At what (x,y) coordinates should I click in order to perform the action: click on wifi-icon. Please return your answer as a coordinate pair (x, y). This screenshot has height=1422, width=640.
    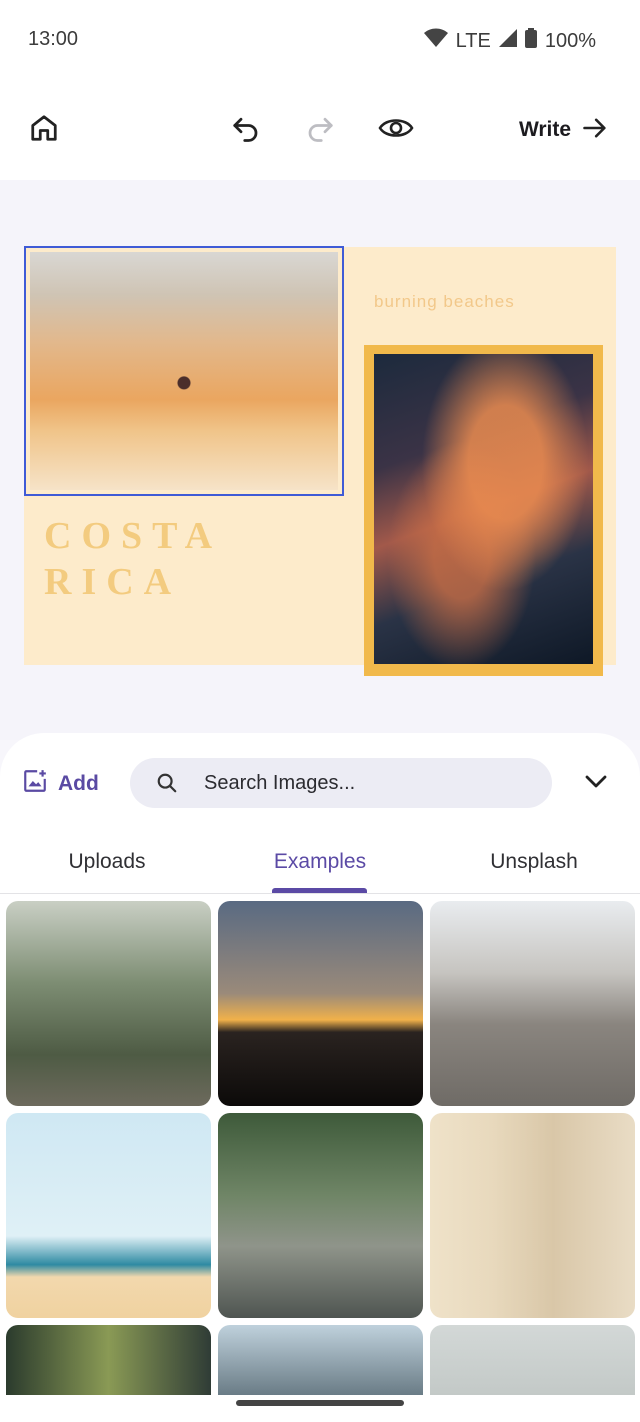
    Looking at the image, I should click on (435, 41).